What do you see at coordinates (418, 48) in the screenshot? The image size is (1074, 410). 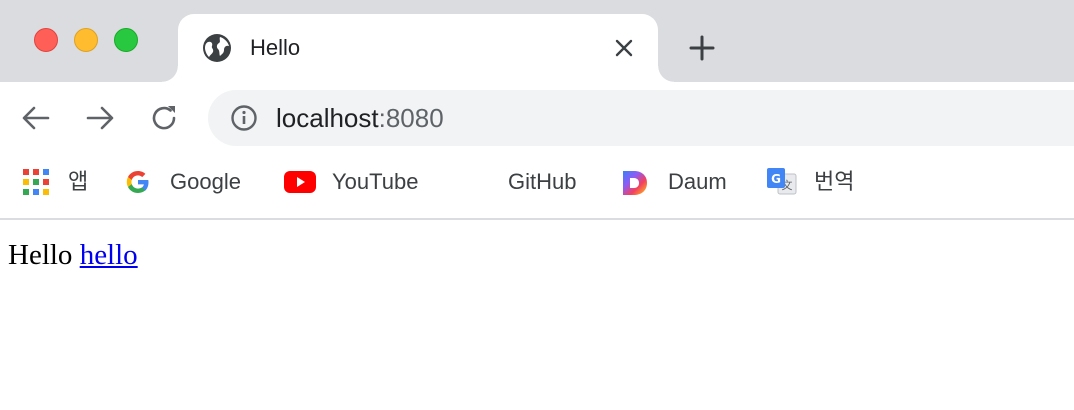 I see `tab-hello: Hello` at bounding box center [418, 48].